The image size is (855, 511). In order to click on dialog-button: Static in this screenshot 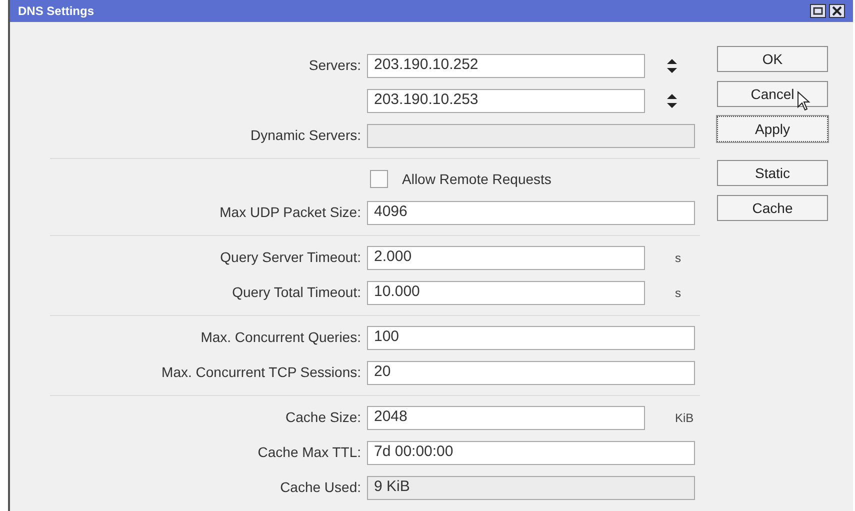, I will do `click(772, 173)`.